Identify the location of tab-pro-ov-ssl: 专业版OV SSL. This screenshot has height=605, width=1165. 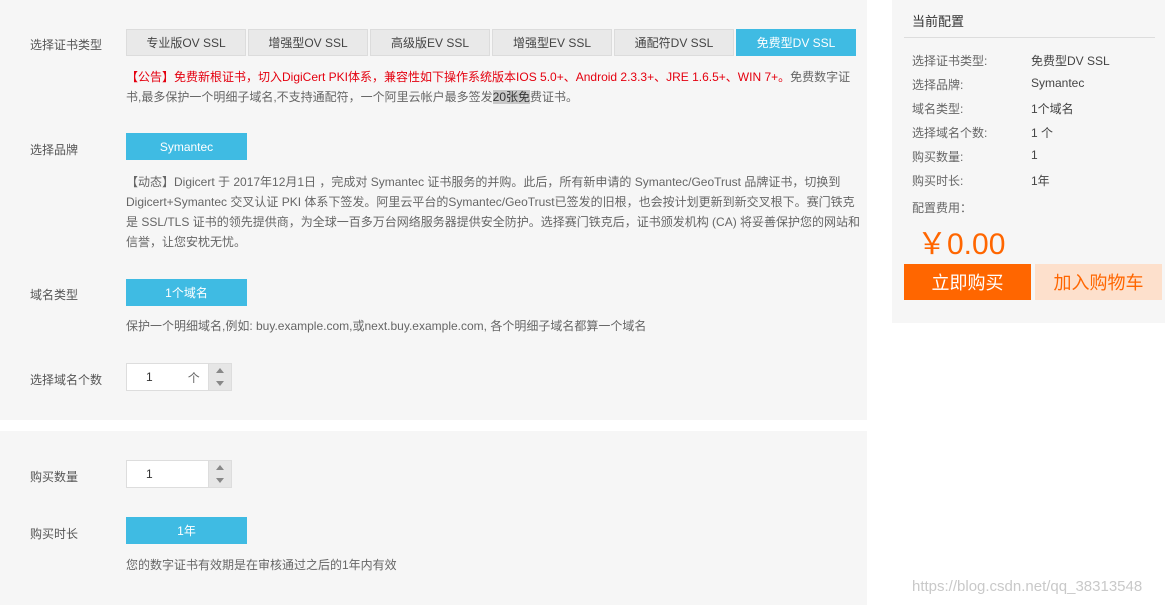
(186, 42).